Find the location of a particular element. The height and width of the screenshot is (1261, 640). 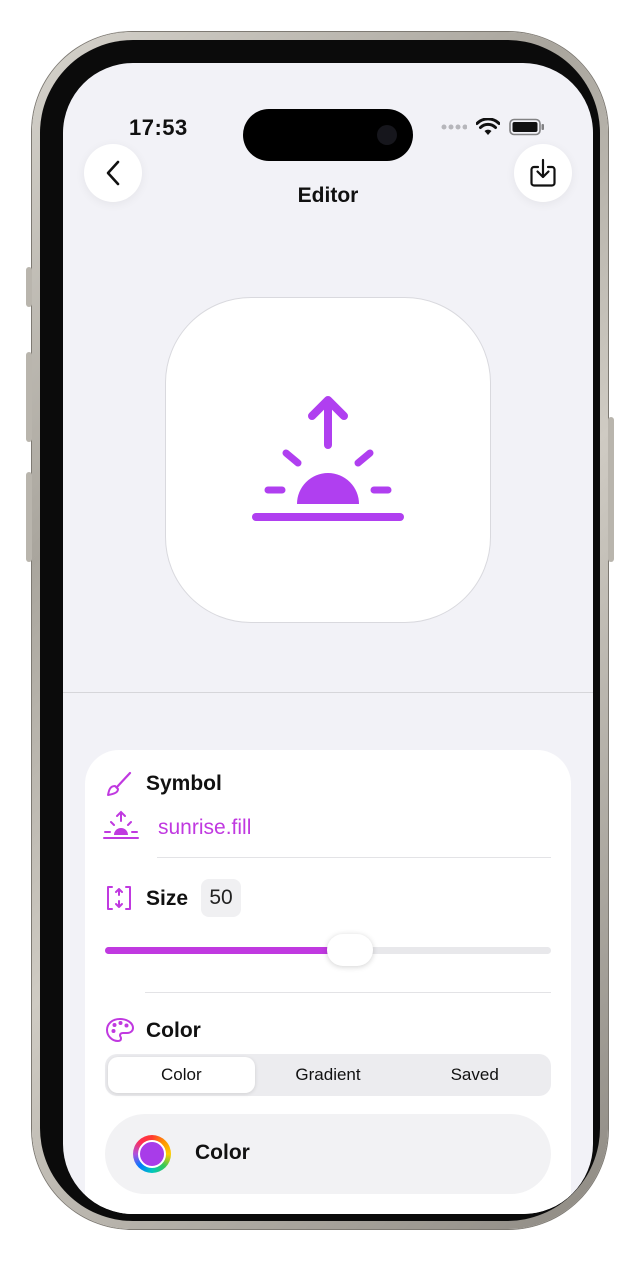

symbol-section-label: Symbol is located at coordinates (184, 783).